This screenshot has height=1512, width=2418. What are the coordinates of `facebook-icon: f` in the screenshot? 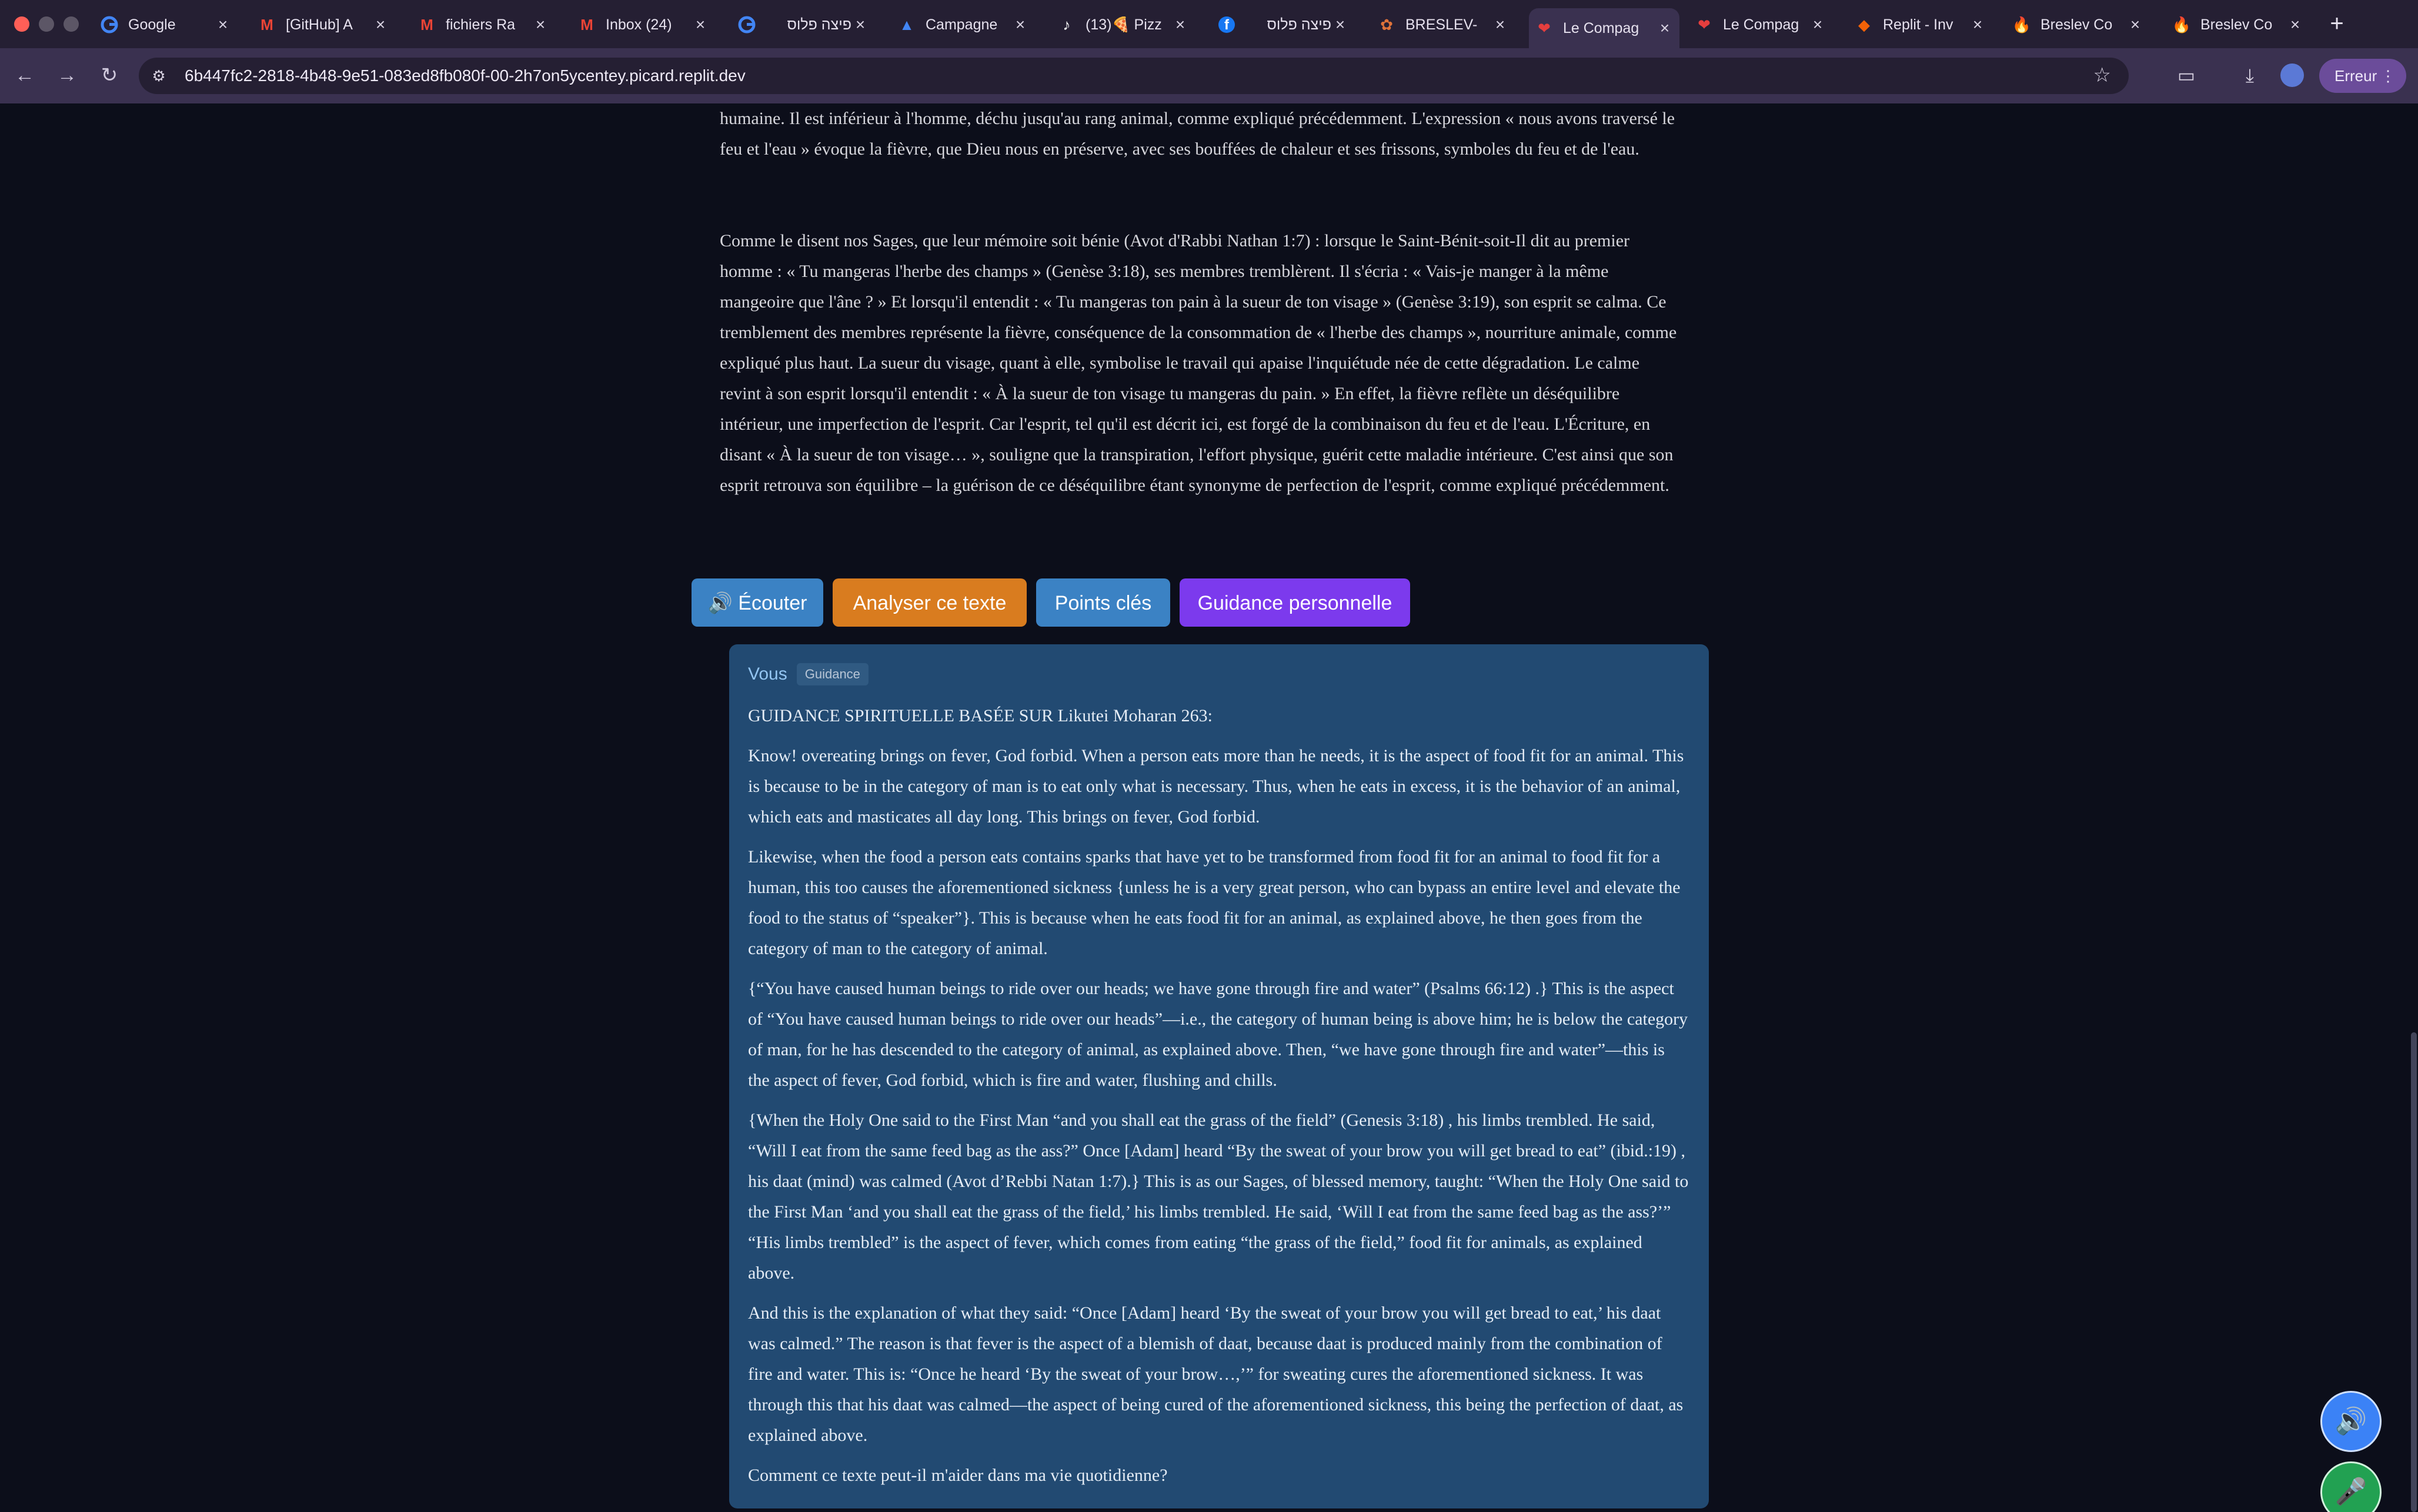 It's located at (1226, 25).